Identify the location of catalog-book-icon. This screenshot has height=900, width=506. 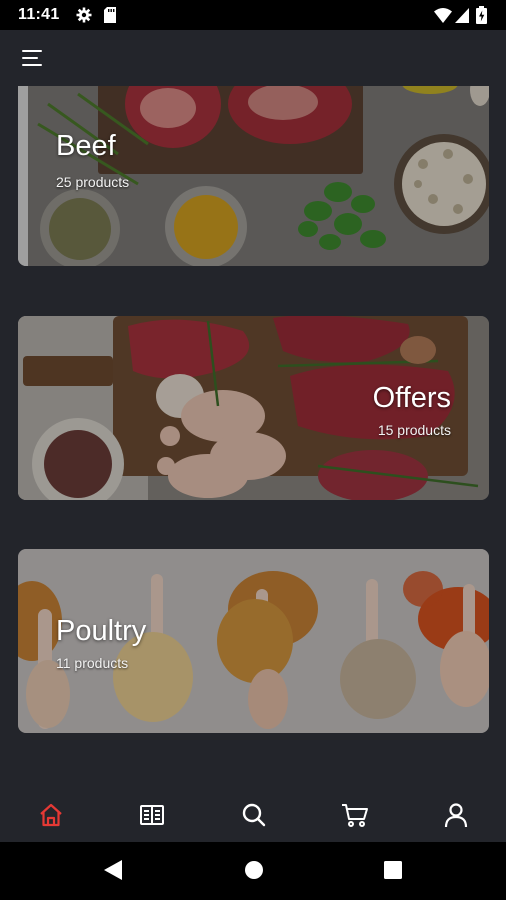
(152, 815).